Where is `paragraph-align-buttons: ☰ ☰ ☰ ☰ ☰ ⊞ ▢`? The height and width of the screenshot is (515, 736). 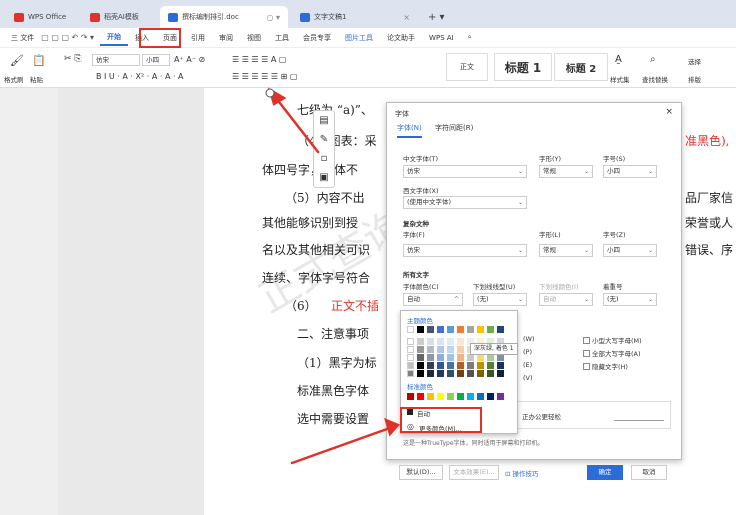
paragraph-align-buttons: ☰ ☰ ☰ ☰ ☰ ⊞ ▢ is located at coordinates (264, 76).